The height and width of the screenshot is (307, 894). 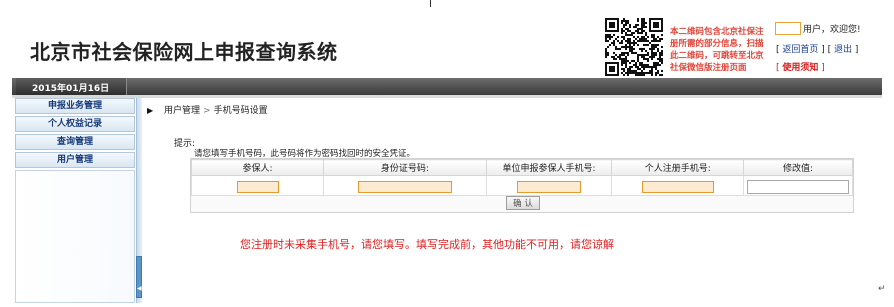 I want to click on top-divider-tick, so click(x=430, y=3).